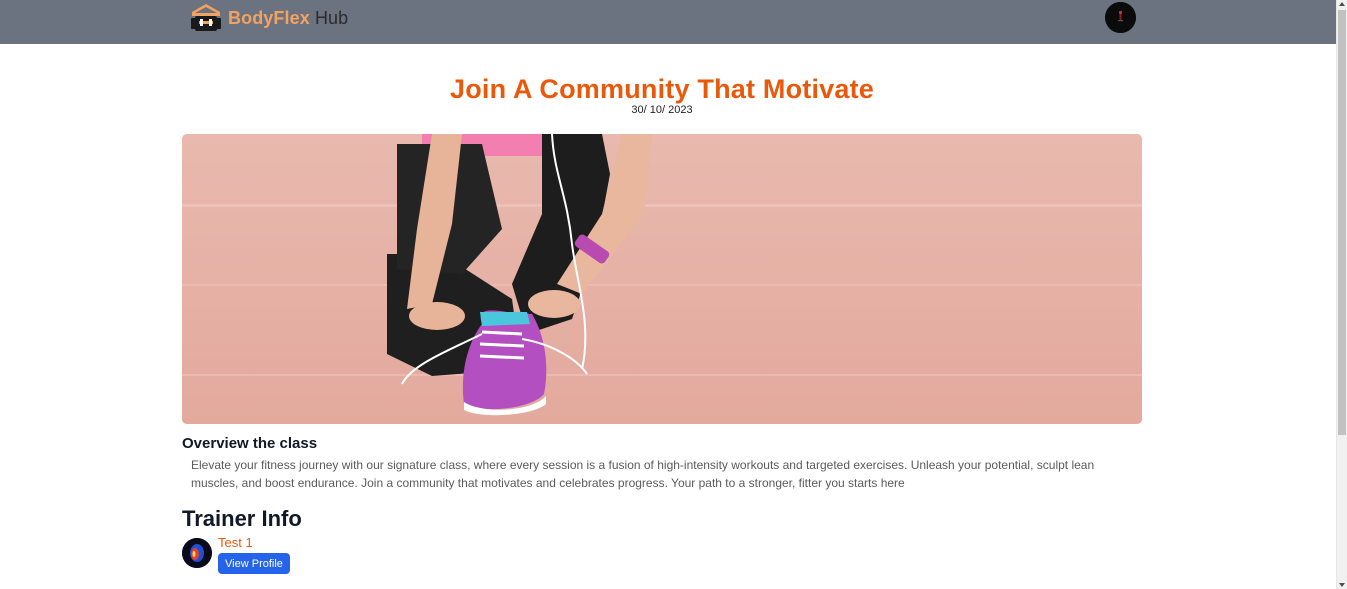 This screenshot has height=589, width=1347. What do you see at coordinates (1342, 222) in the screenshot?
I see `scrollbar-thumb` at bounding box center [1342, 222].